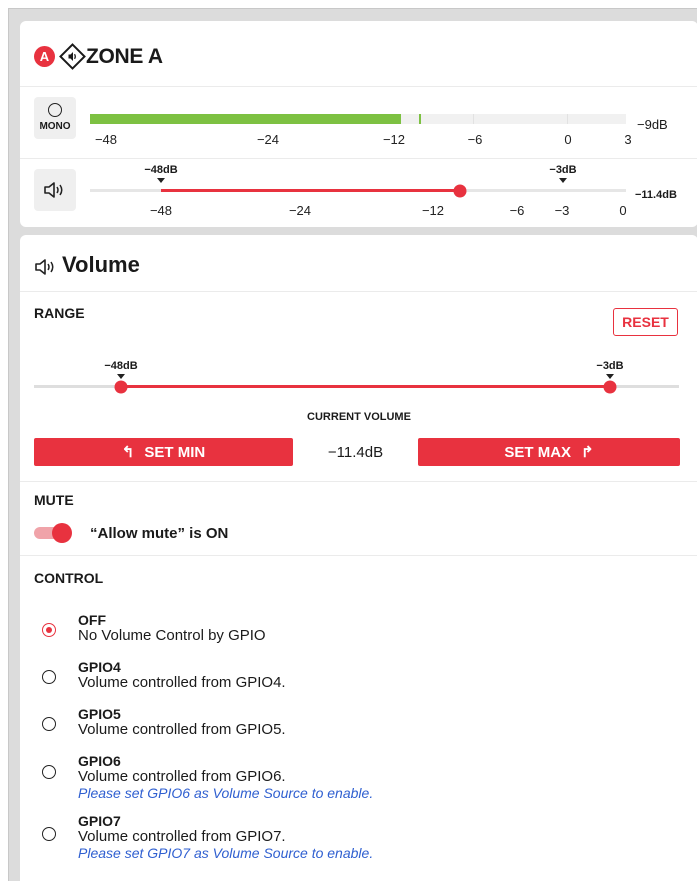 This screenshot has width=697, height=881. What do you see at coordinates (99, 714) in the screenshot?
I see `option-title: GPIO5` at bounding box center [99, 714].